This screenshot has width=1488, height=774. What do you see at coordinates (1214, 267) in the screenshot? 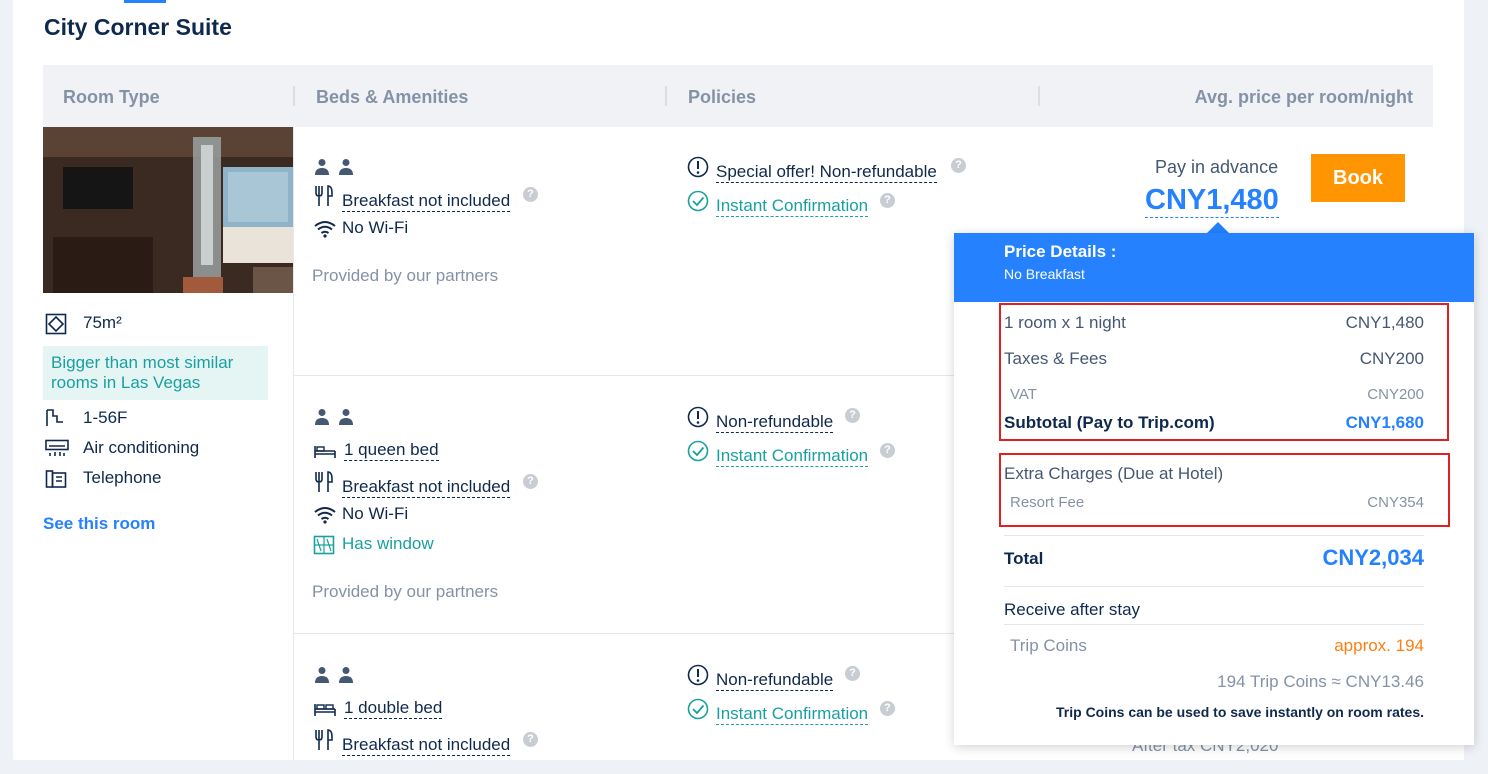
I see `popup-header: Price Details : No Breakfast` at bounding box center [1214, 267].